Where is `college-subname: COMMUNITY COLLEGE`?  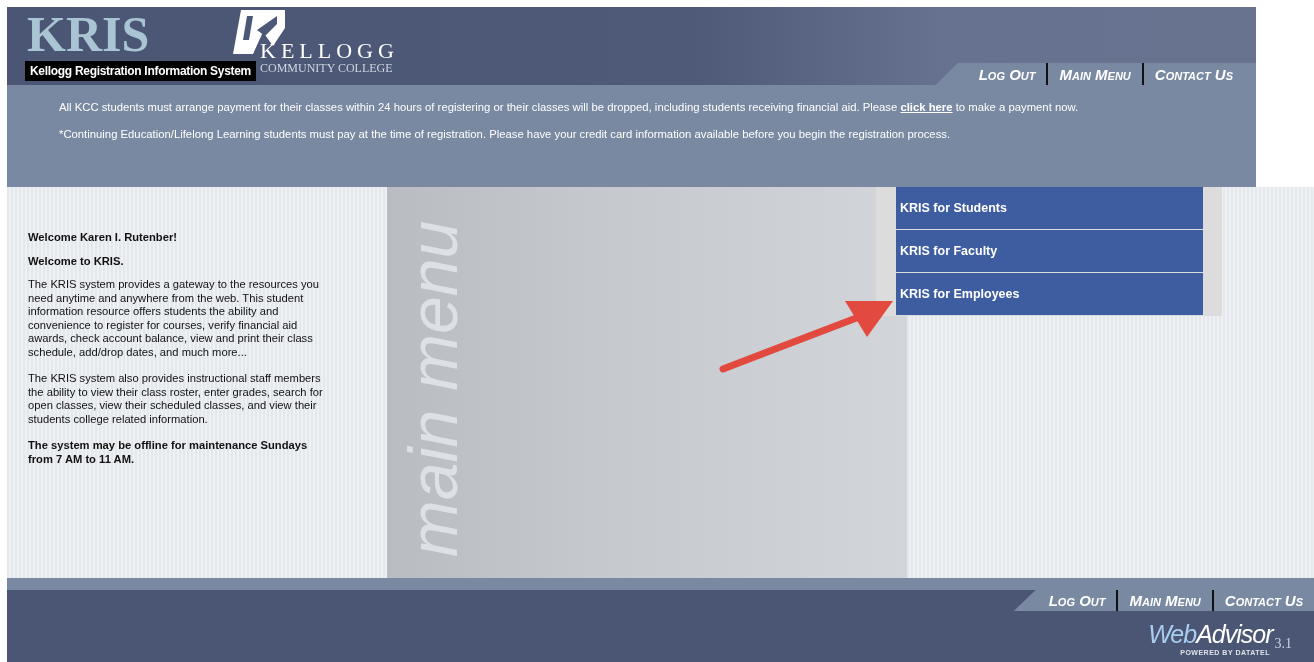
college-subname: COMMUNITY COLLEGE is located at coordinates (327, 68).